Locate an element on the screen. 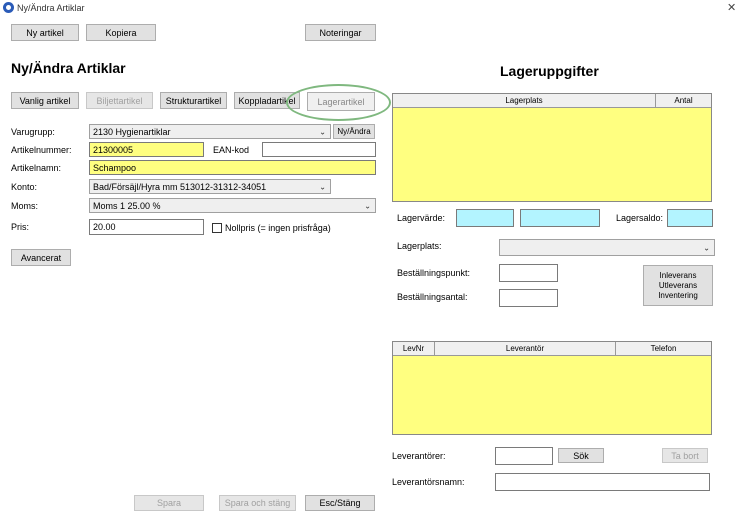 Image resolution: width=743 pixels, height=516 pixels. konto-value: Bad/Försäjl/Hyra mm 513012-31312-34051 is located at coordinates (180, 186).